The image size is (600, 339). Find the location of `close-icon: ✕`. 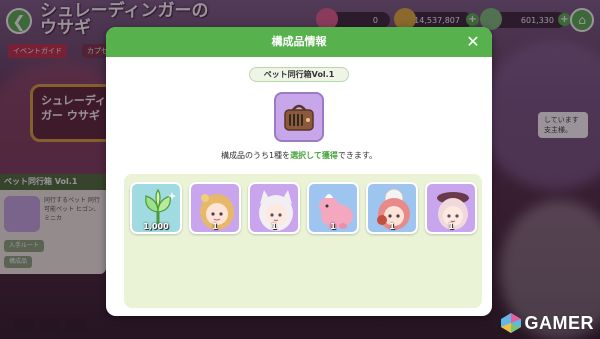

close-icon: ✕ is located at coordinates (473, 41).